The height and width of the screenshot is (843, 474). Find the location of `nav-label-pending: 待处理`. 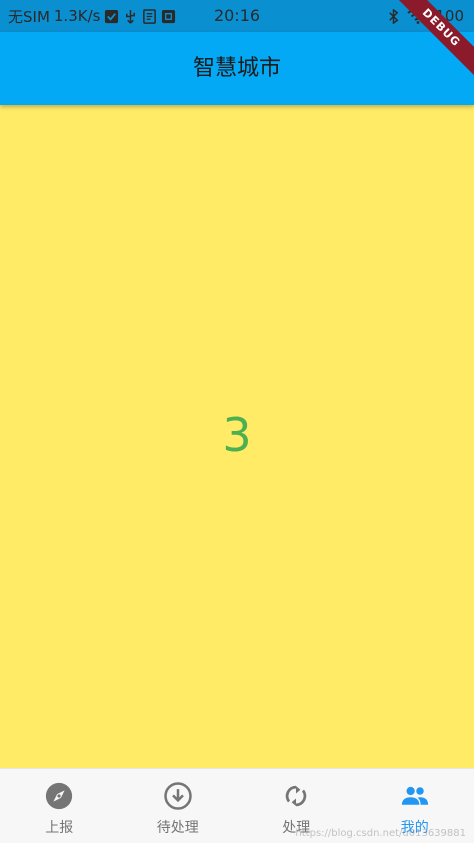

nav-label-pending: 待处理 is located at coordinates (178, 827).